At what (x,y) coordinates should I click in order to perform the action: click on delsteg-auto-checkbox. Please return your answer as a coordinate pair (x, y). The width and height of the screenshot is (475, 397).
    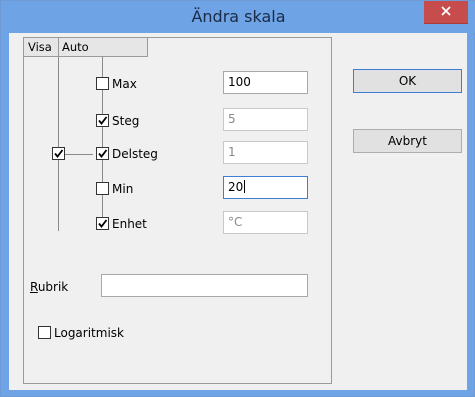
    Looking at the image, I should click on (102, 153).